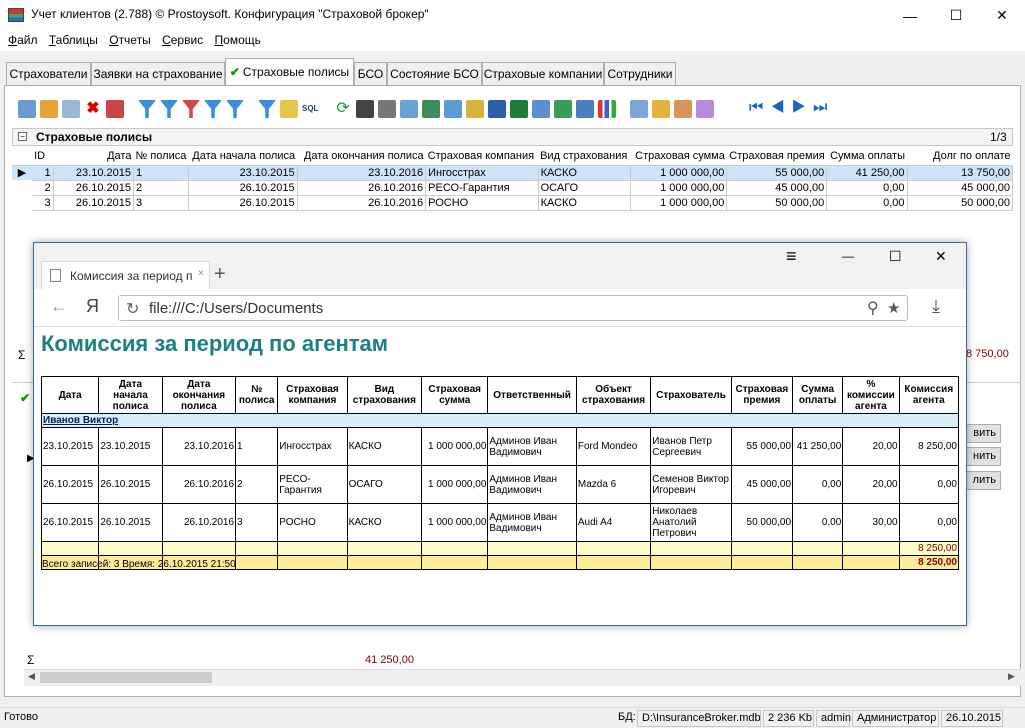 This screenshot has width=1025, height=728. I want to click on column-header: Вид страхования, so click(584, 157).